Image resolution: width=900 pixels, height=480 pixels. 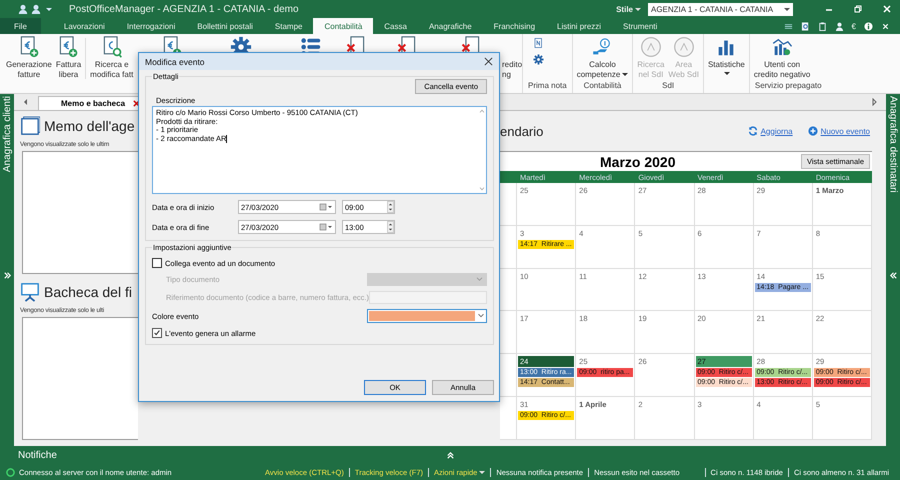 I want to click on gear-icon, so click(x=538, y=59).